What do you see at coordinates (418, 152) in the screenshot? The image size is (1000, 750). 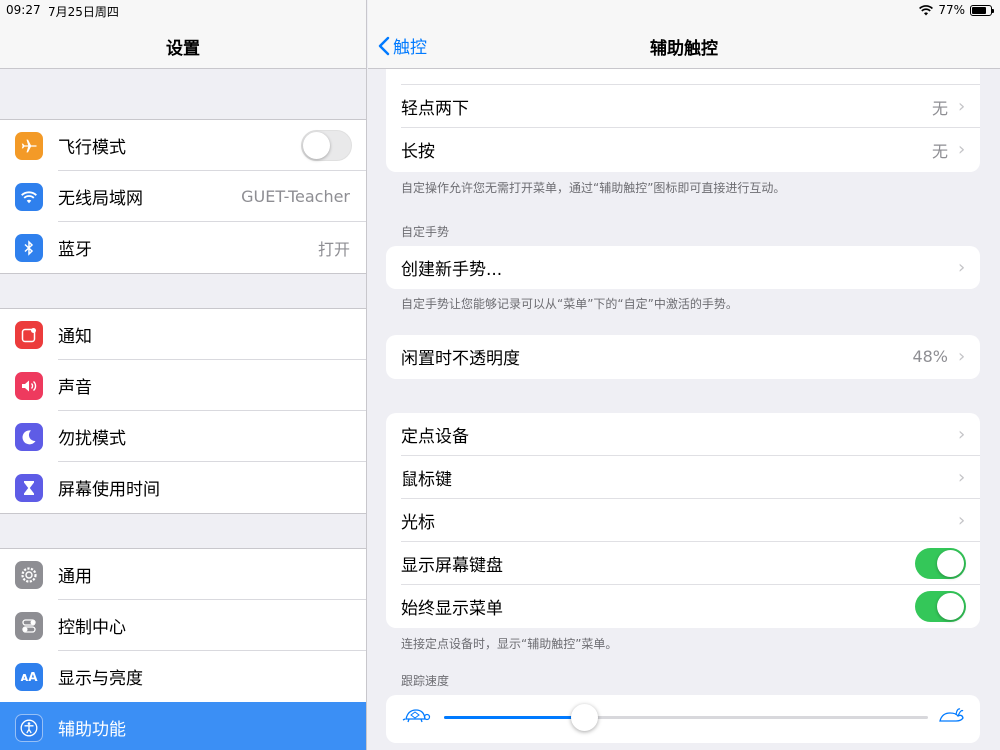 I see `row-label: 长按` at bounding box center [418, 152].